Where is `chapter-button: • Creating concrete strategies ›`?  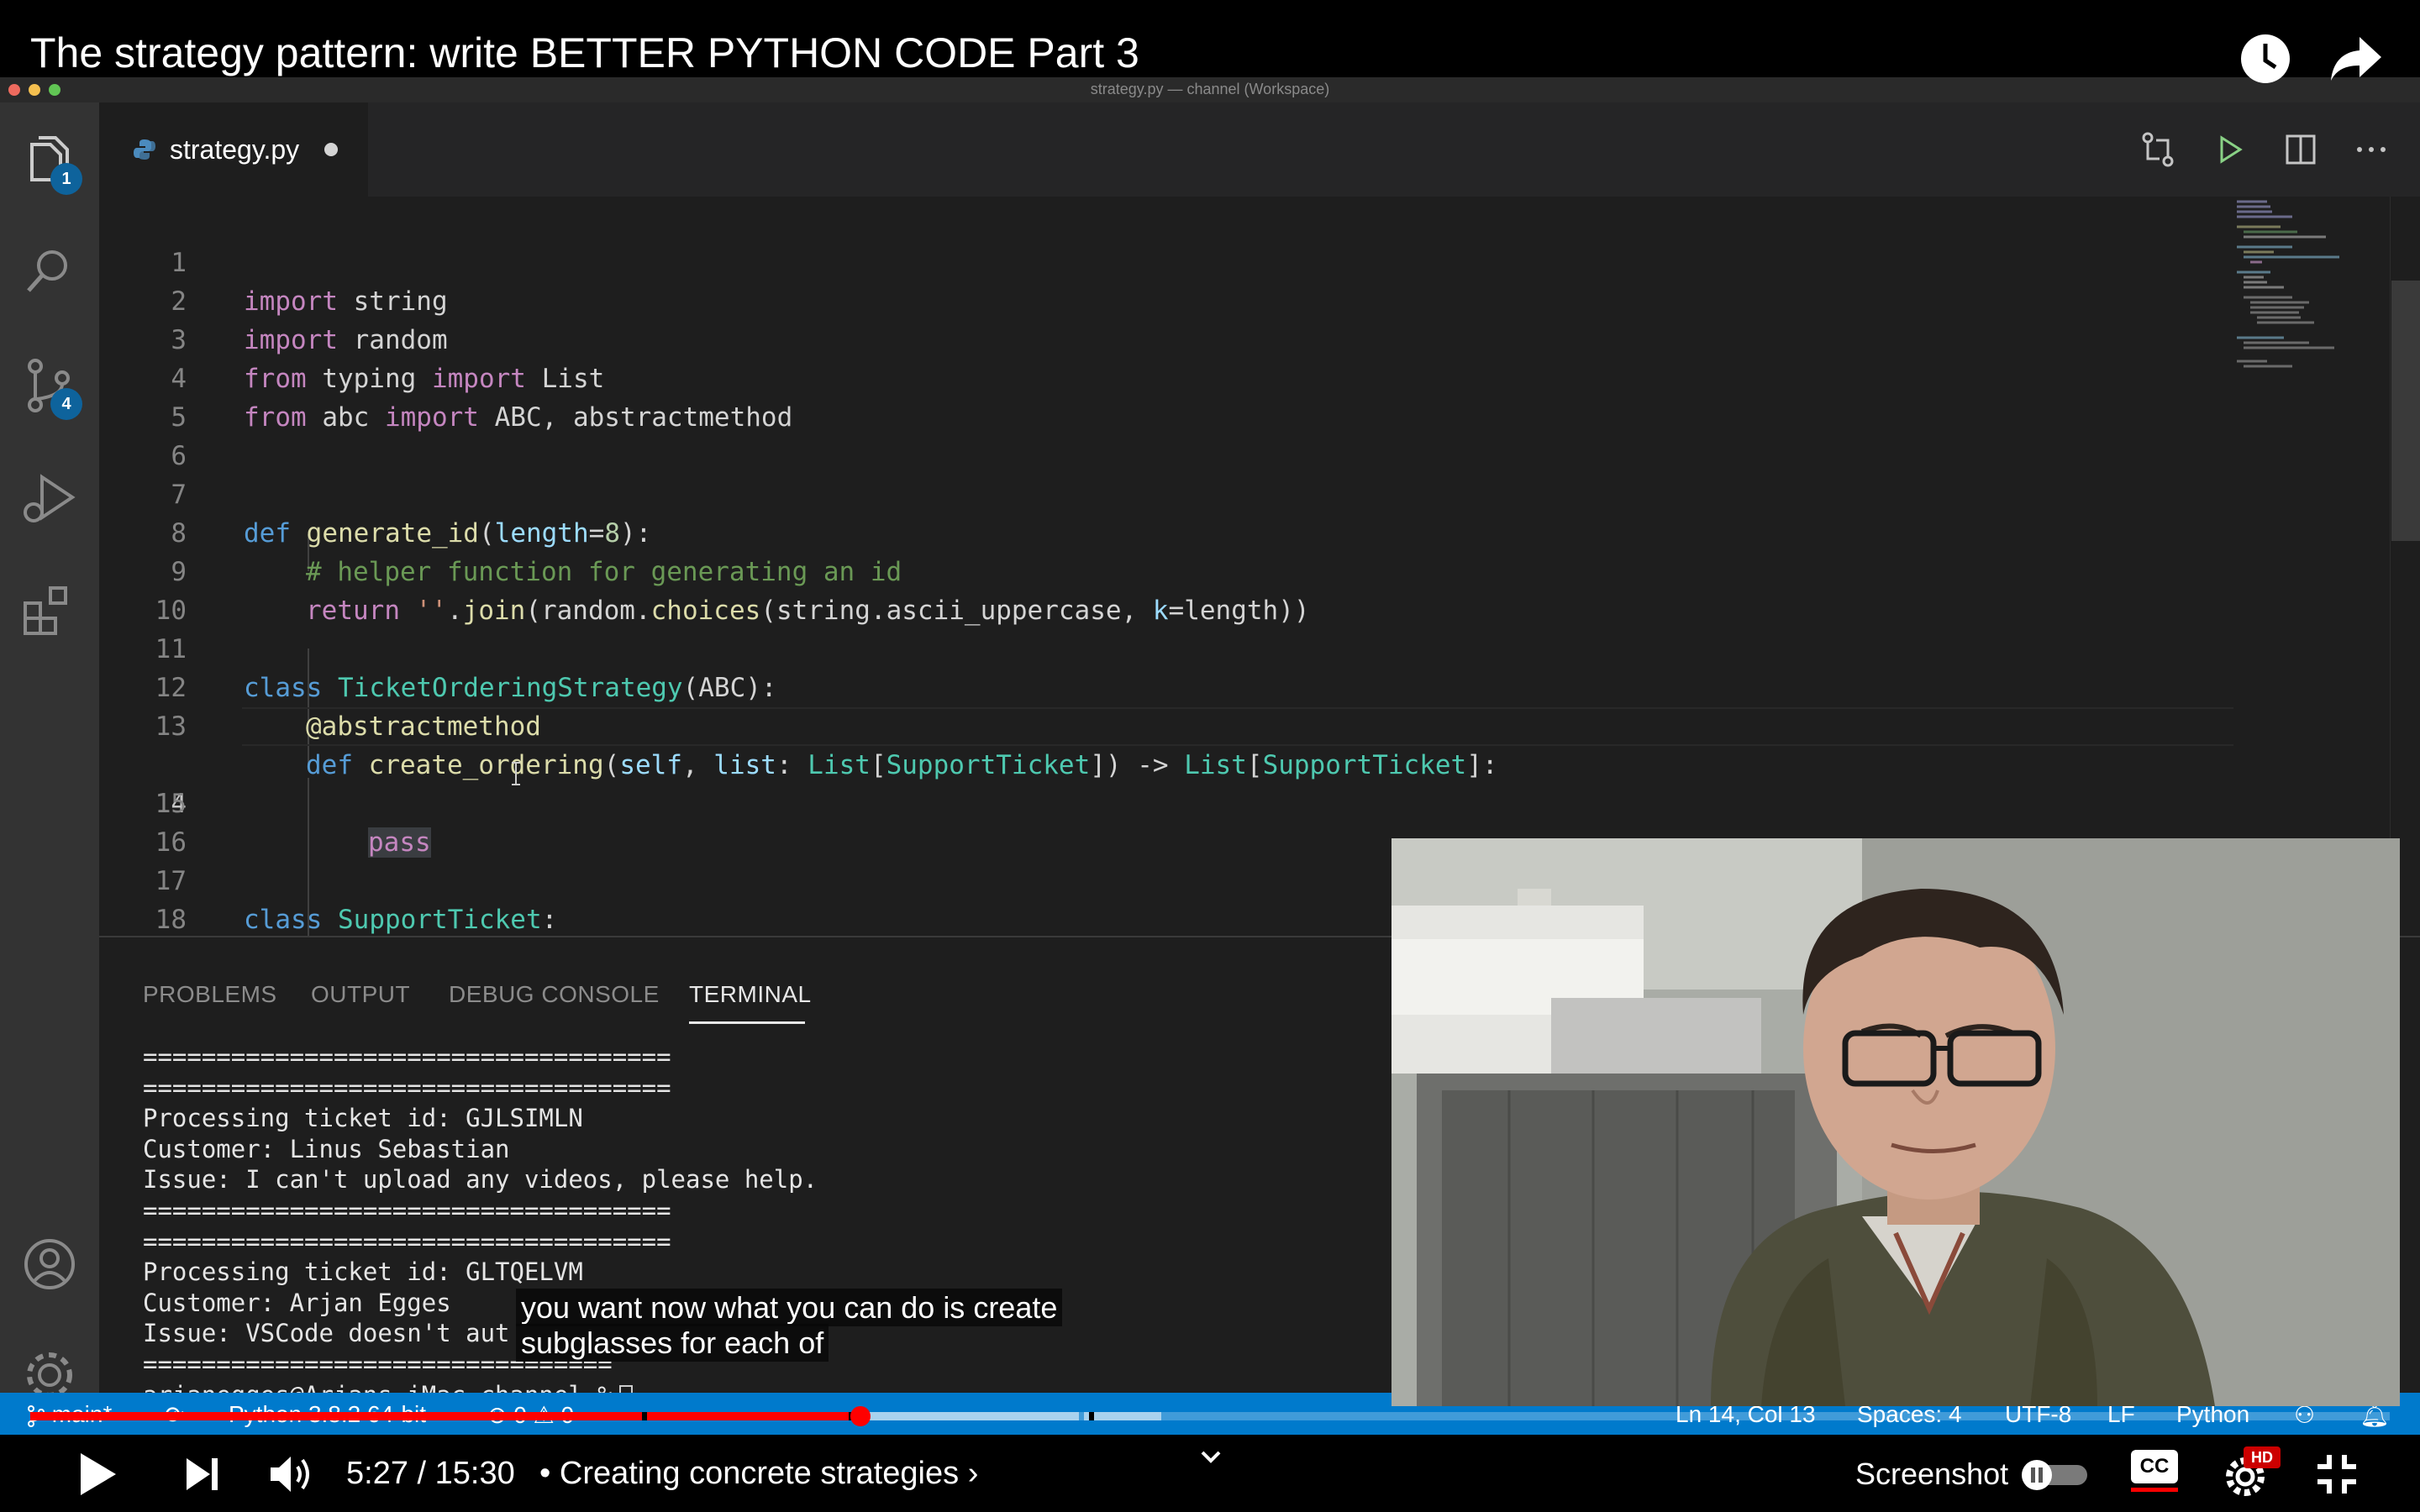 chapter-button: • Creating concrete strategies › is located at coordinates (758, 1474).